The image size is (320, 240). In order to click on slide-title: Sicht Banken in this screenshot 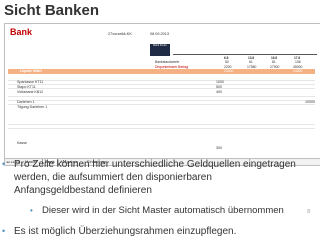, I will do `click(52, 10)`.